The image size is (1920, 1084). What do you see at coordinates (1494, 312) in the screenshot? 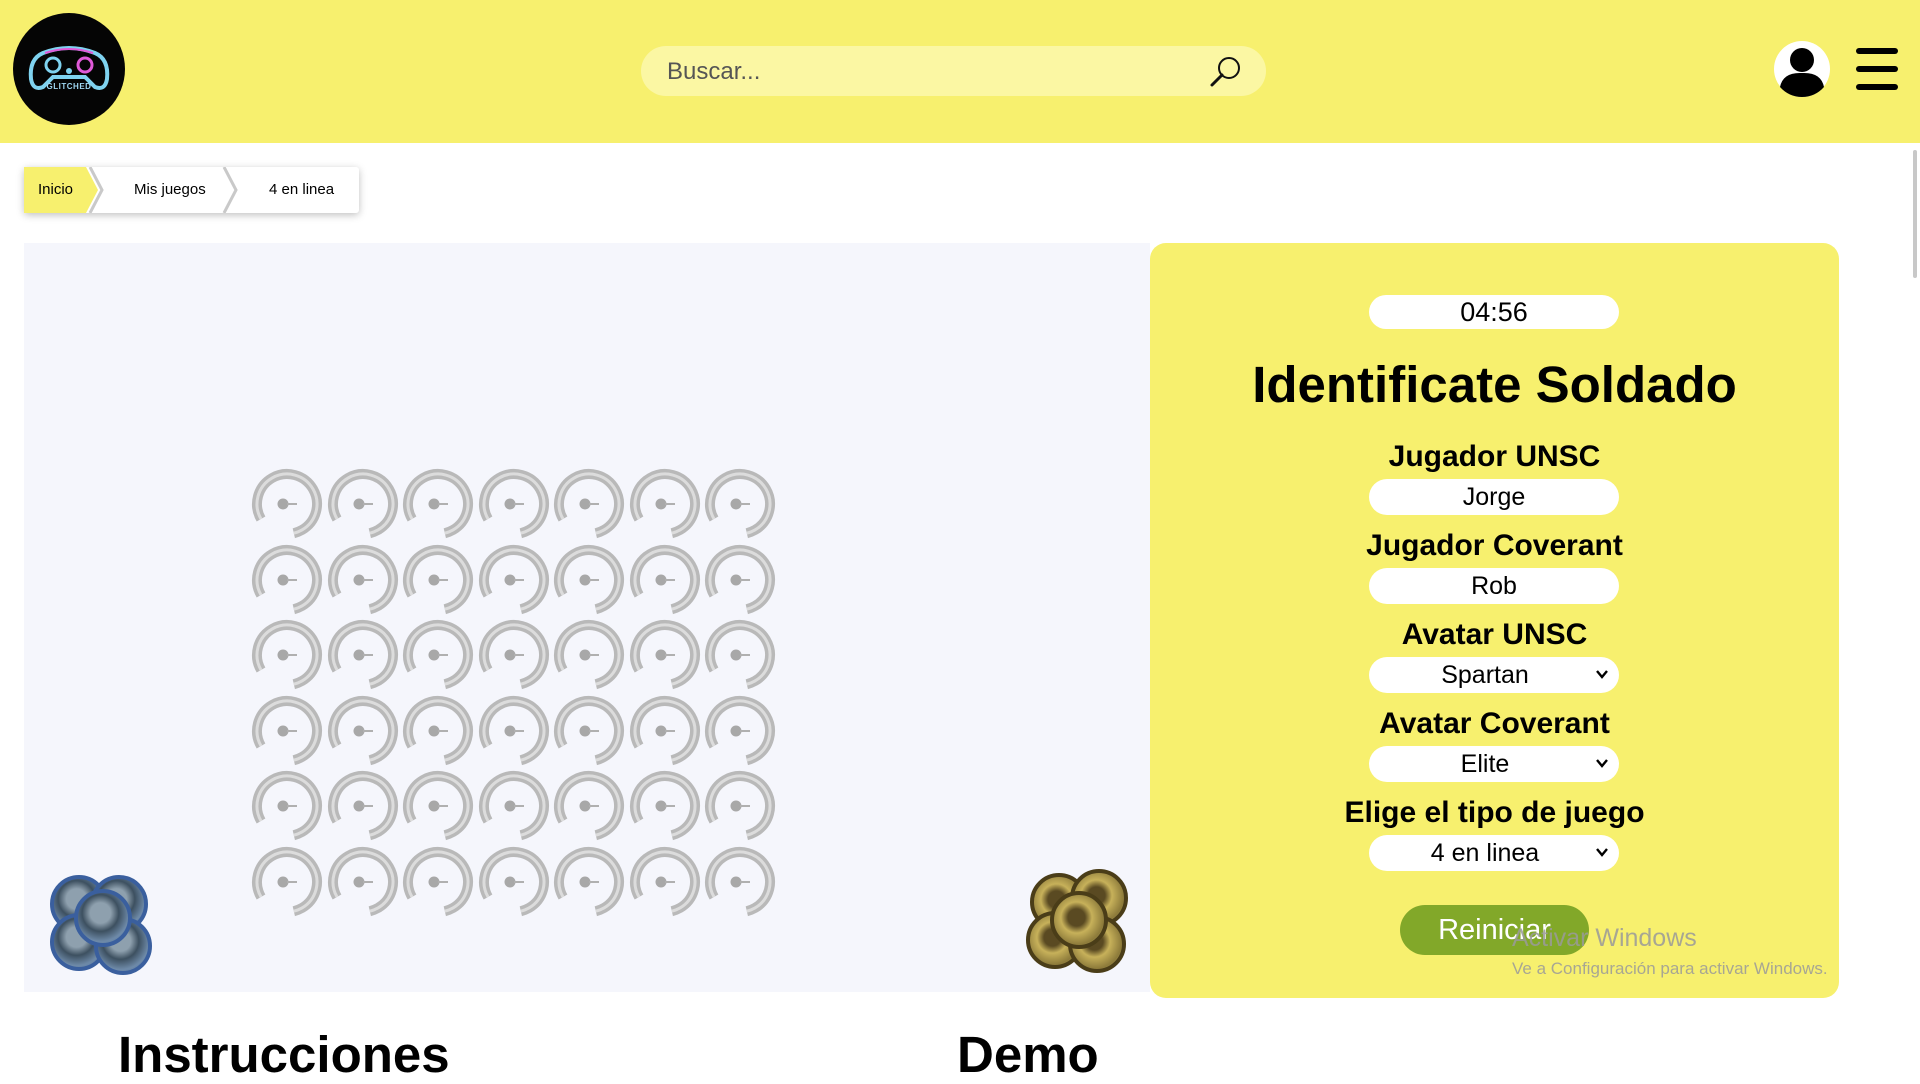
I see `game-timer: 04:56` at bounding box center [1494, 312].